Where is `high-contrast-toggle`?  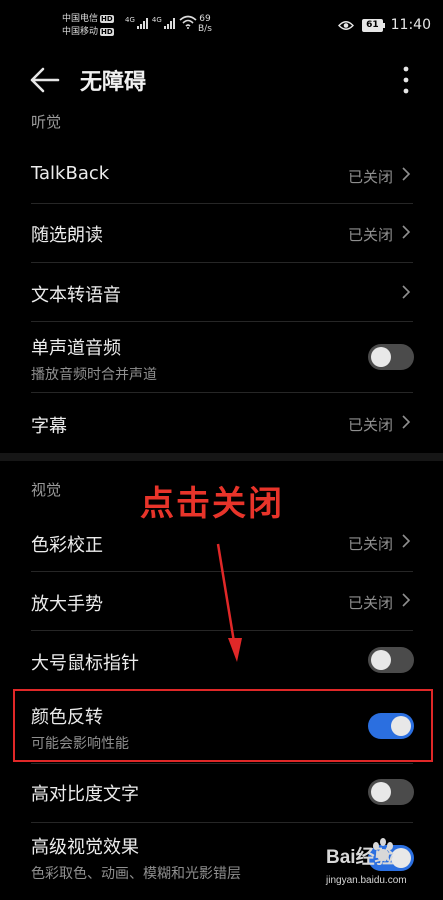
high-contrast-toggle is located at coordinates (391, 792).